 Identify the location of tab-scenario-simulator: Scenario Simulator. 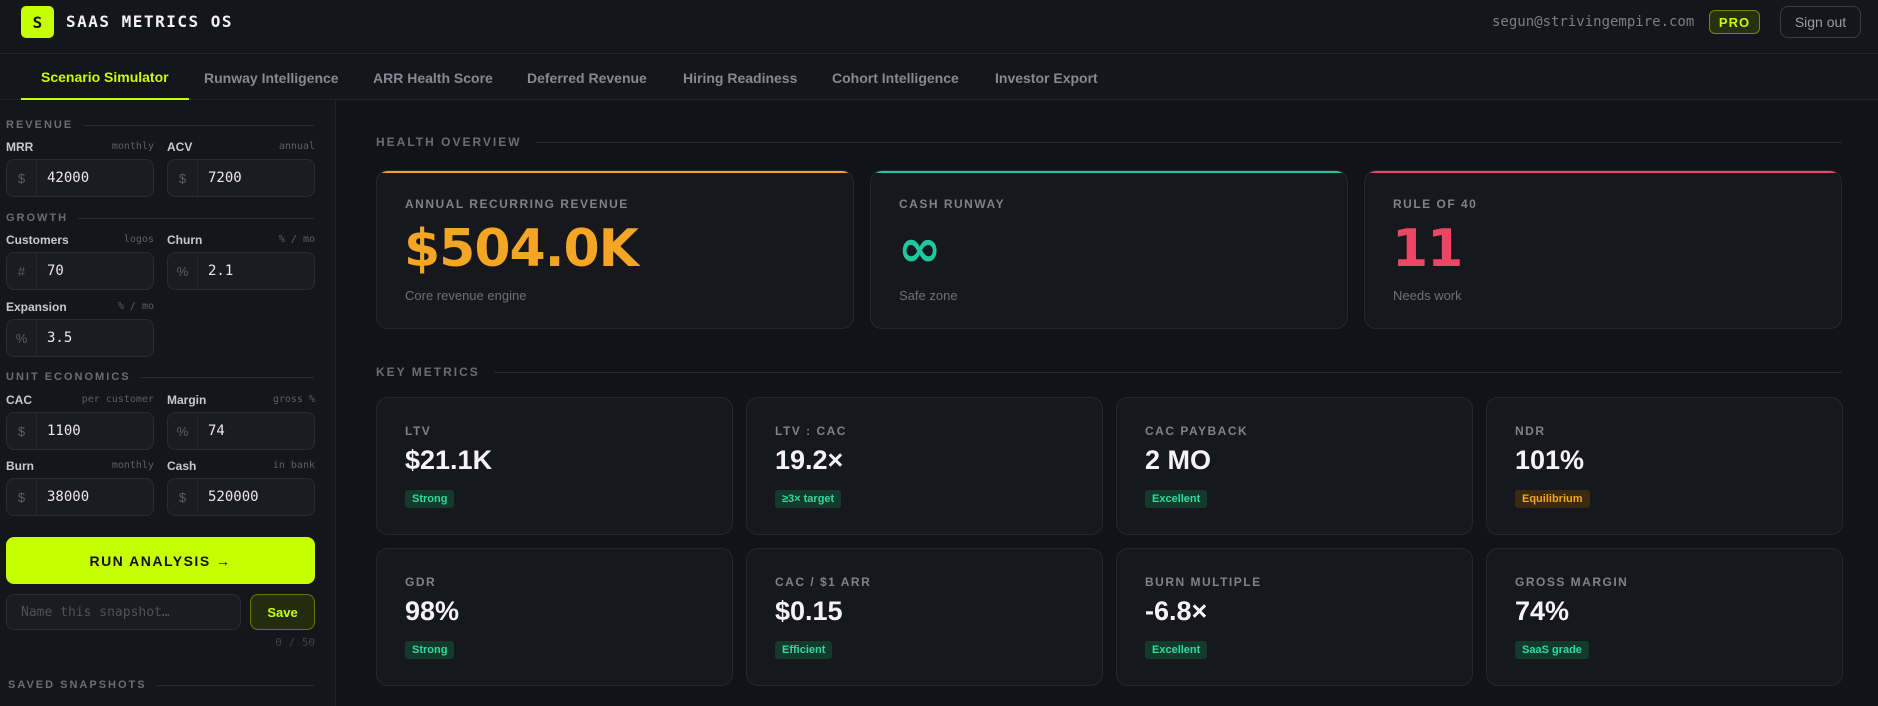
(105, 77).